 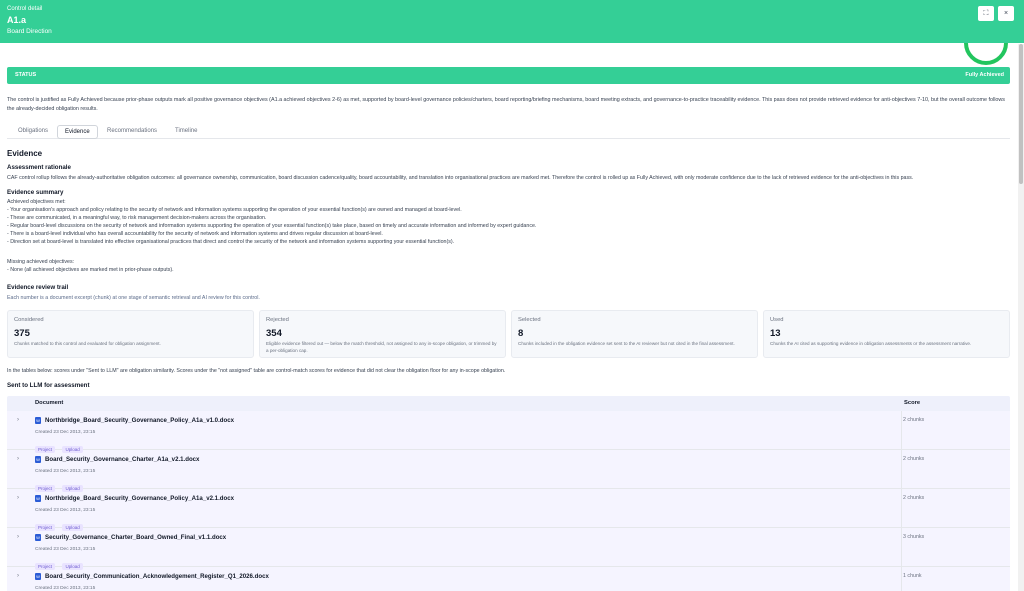 I want to click on missing-heading: Missing achieved objectives:, so click(x=41, y=262).